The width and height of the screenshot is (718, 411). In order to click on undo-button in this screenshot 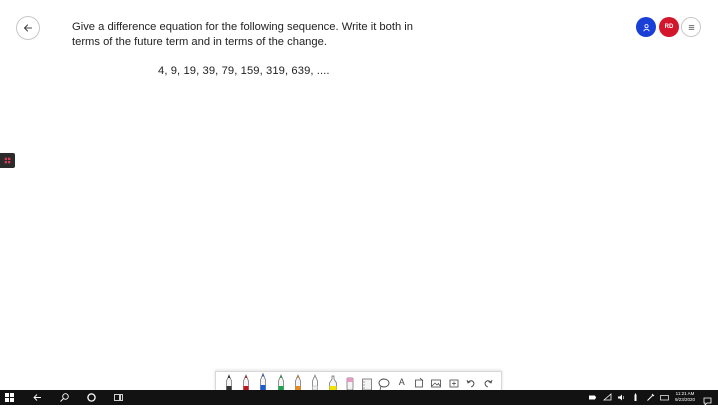, I will do `click(471, 382)`.